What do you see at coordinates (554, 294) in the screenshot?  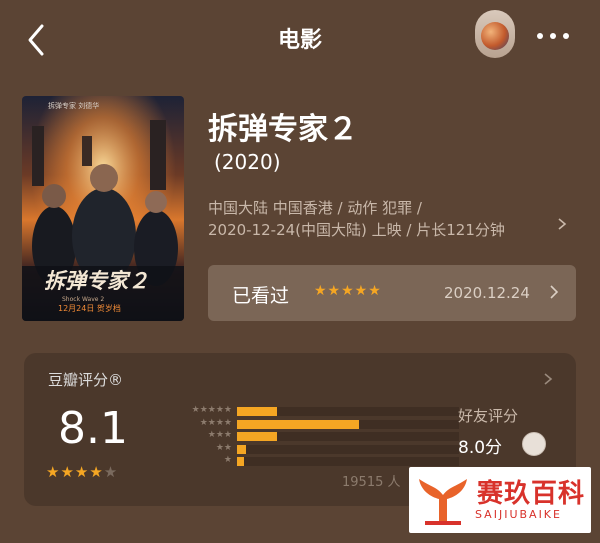 I see `watched-chevron-icon` at bounding box center [554, 294].